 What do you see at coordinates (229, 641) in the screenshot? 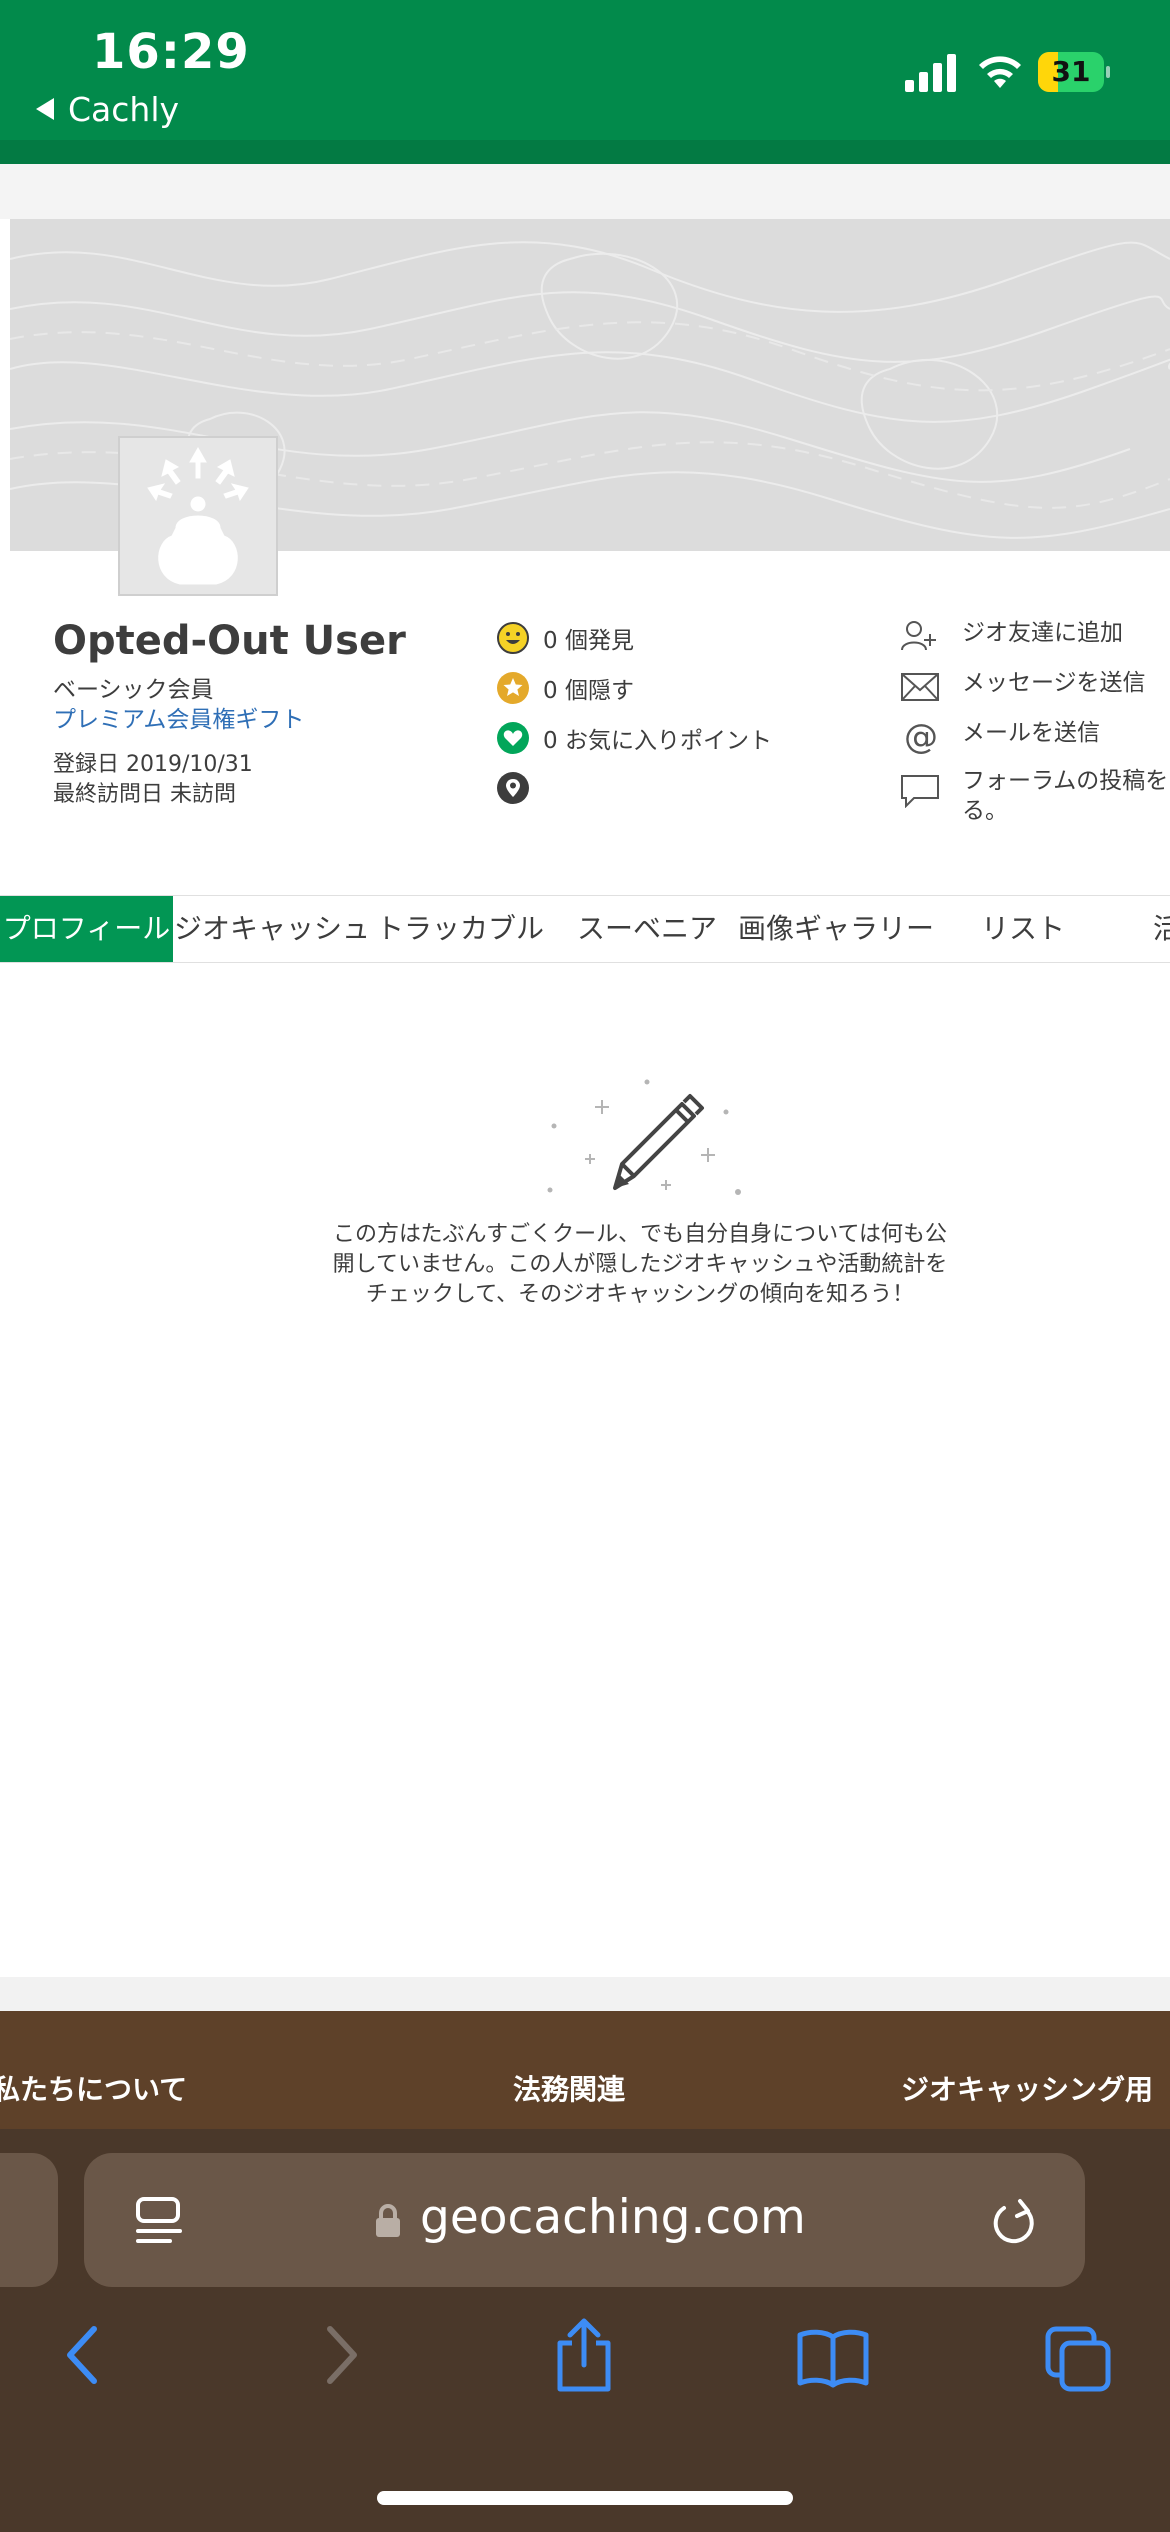
I see `profile-name: Opted-Out User` at bounding box center [229, 641].